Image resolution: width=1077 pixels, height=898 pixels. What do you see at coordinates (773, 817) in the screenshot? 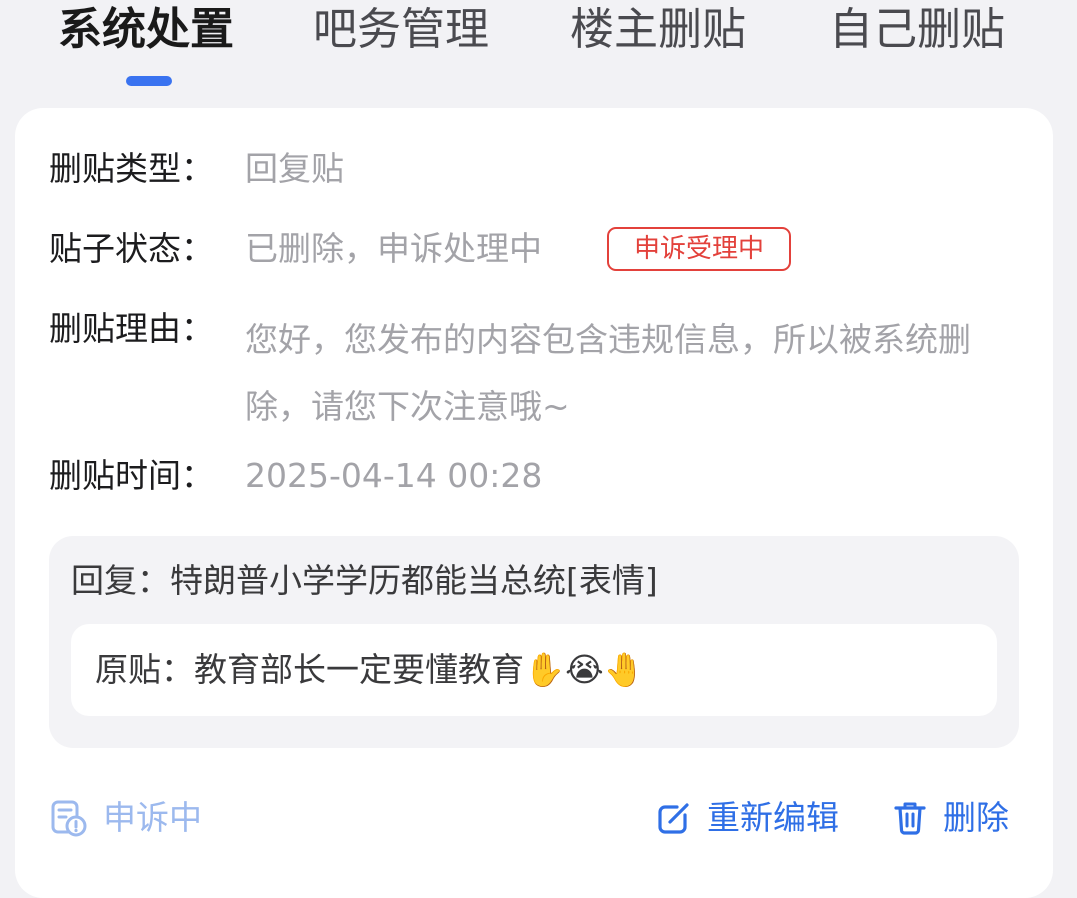
I see `re-edit-label: 重新编辑` at bounding box center [773, 817].